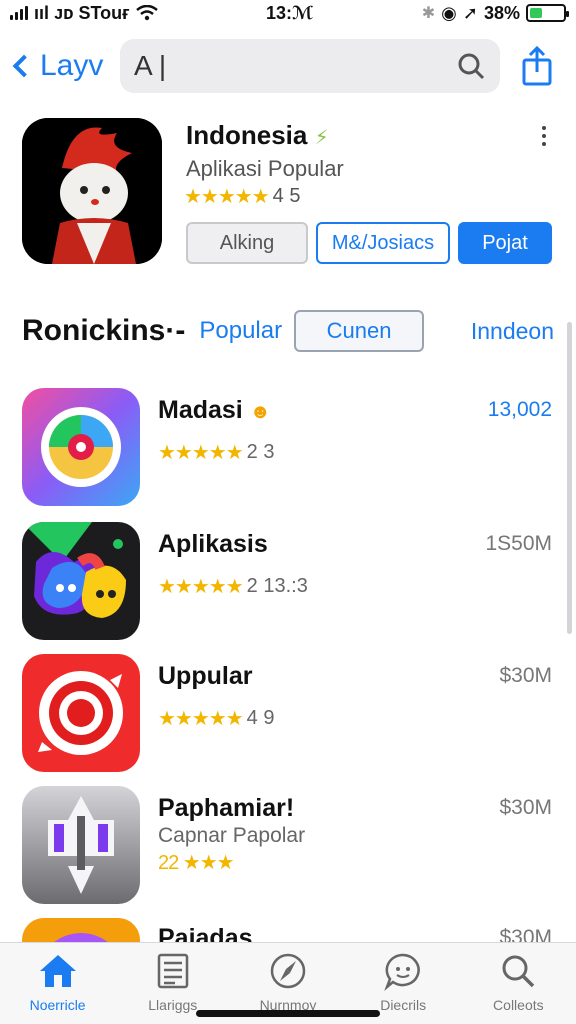  I want to click on clock-text: 13:ℳ, so click(290, 12).